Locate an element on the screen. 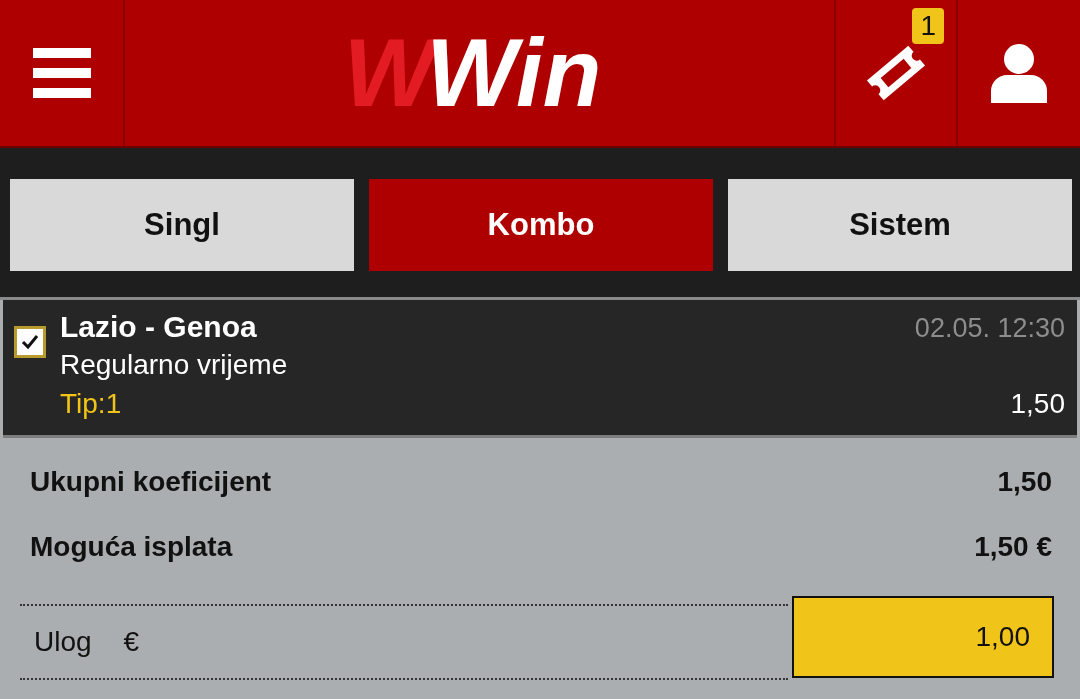 This screenshot has width=1080, height=699. tip-label: Tip:1 is located at coordinates (91, 404).